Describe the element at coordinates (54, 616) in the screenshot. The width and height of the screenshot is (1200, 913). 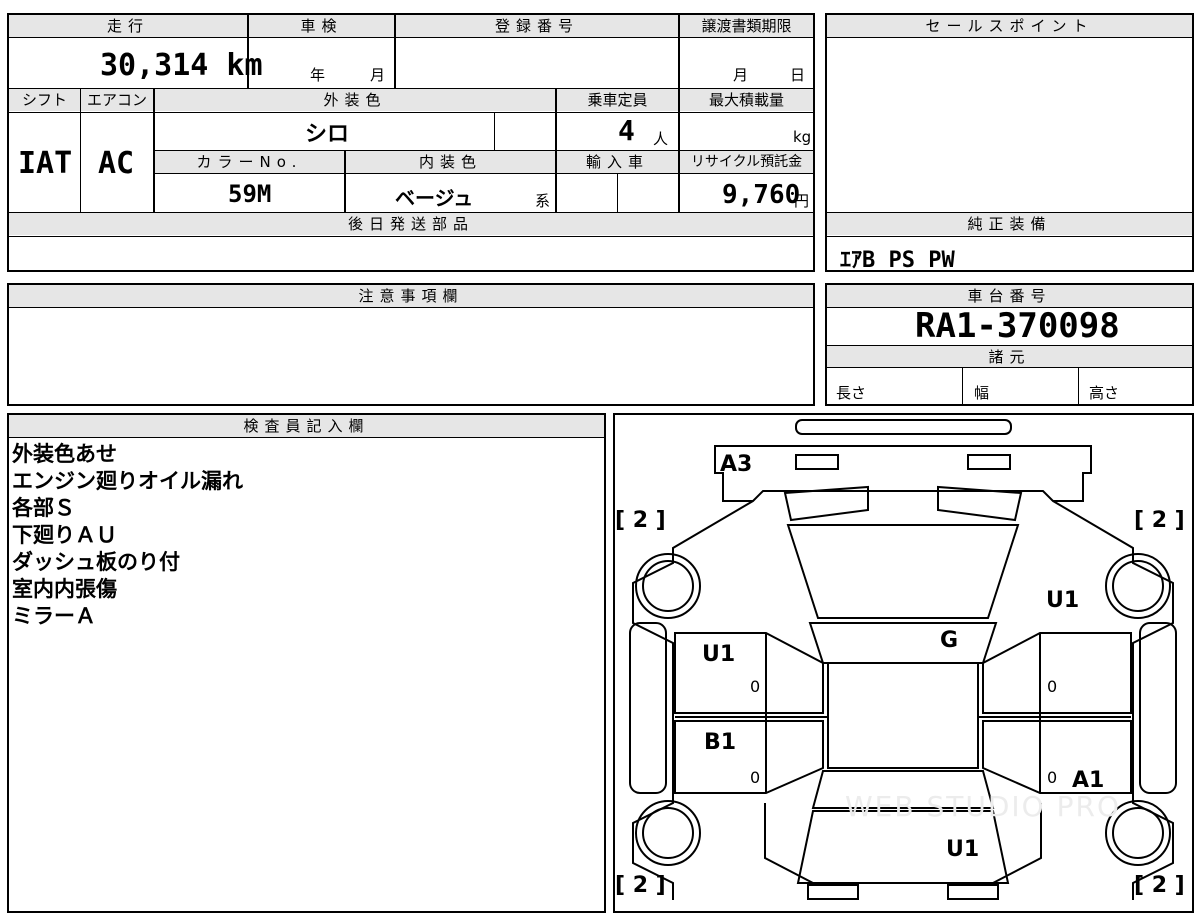
I see `note-line: ミラーＡ` at that location.